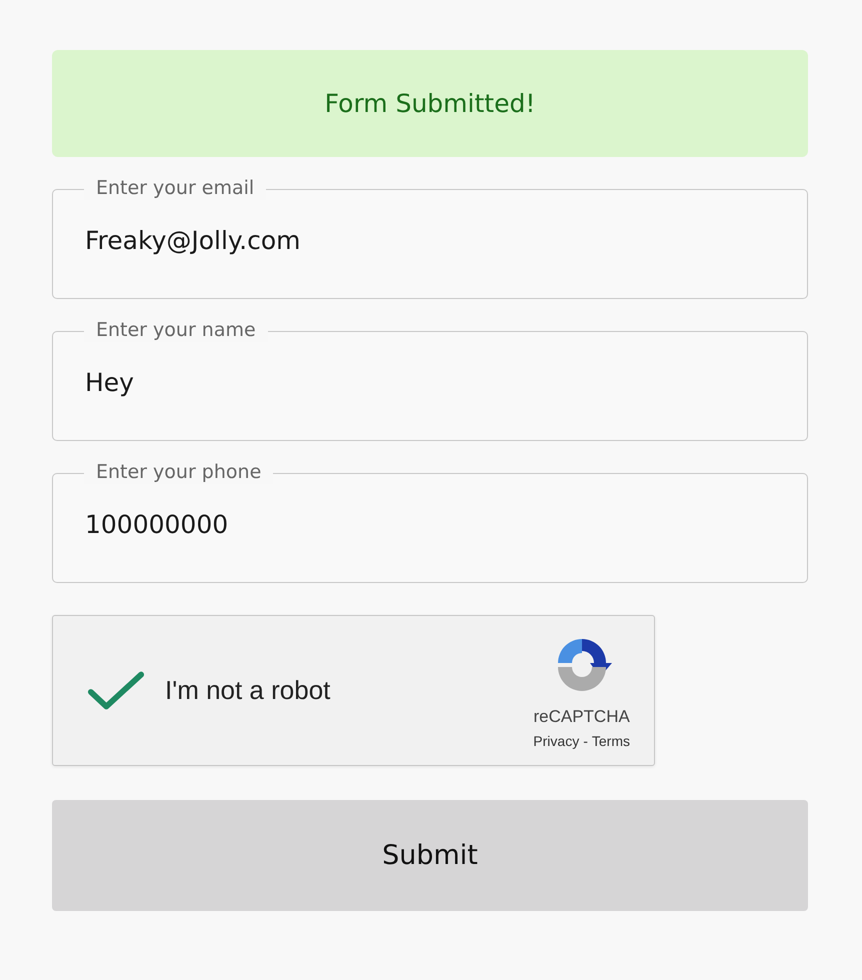 The height and width of the screenshot is (980, 862). What do you see at coordinates (556, 740) in the screenshot?
I see `privacy-link: Privacy` at bounding box center [556, 740].